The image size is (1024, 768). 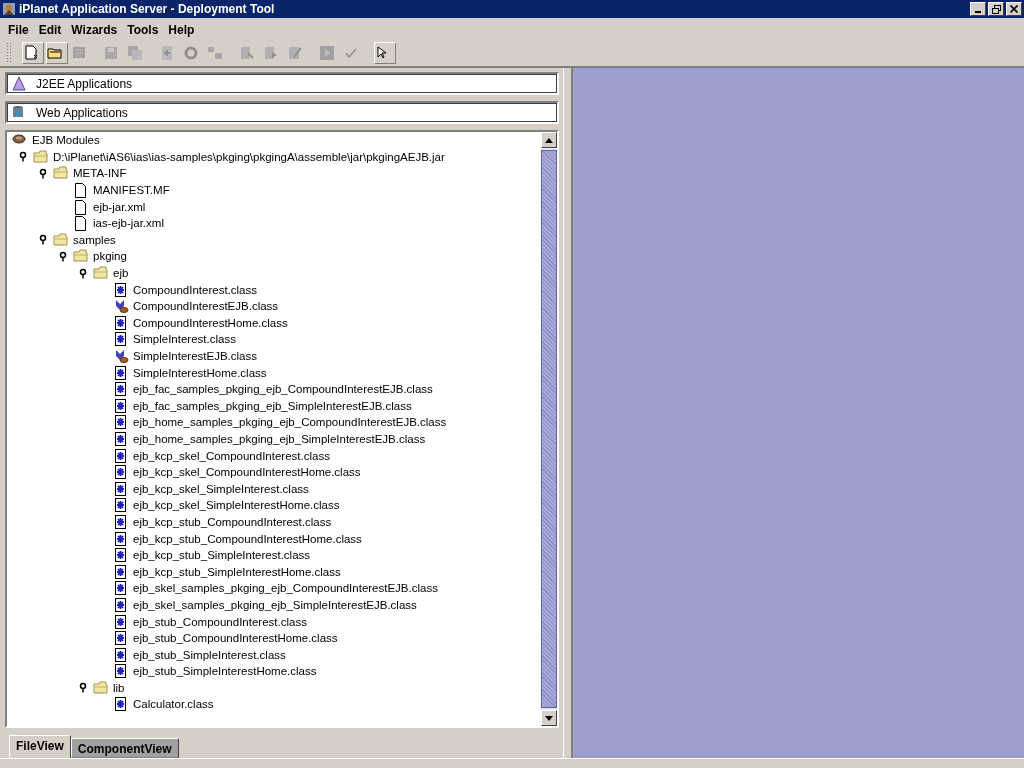 I want to click on restore-button, so click(x=996, y=9).